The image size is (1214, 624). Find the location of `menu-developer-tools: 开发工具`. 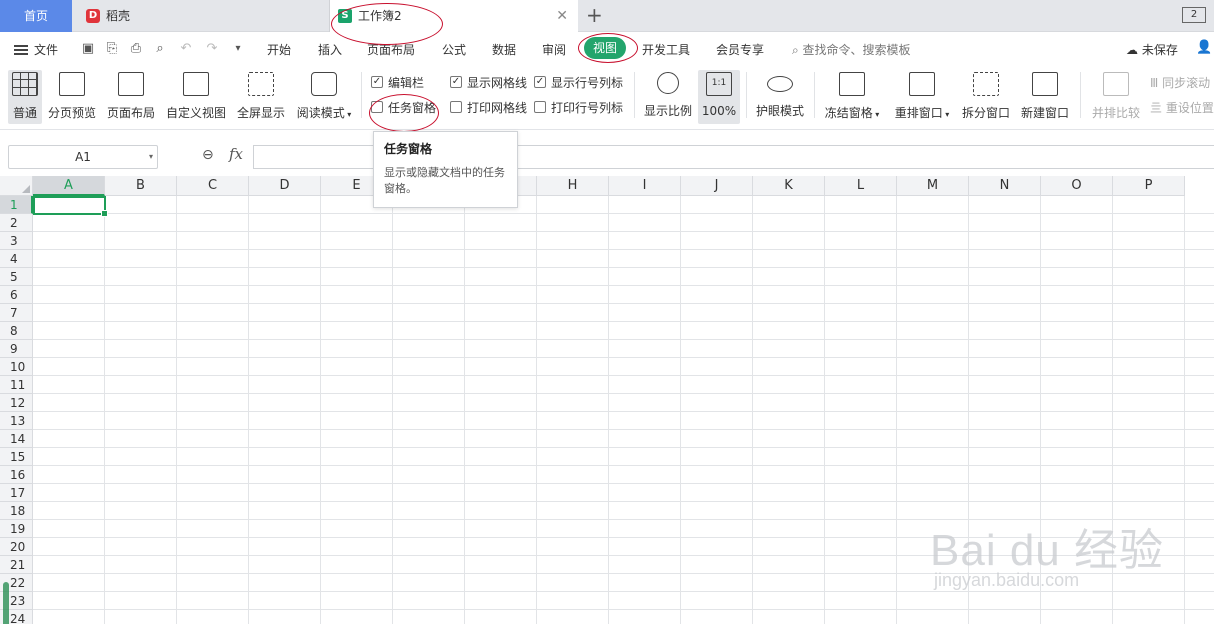

menu-developer-tools: 开发工具 is located at coordinates (666, 49).